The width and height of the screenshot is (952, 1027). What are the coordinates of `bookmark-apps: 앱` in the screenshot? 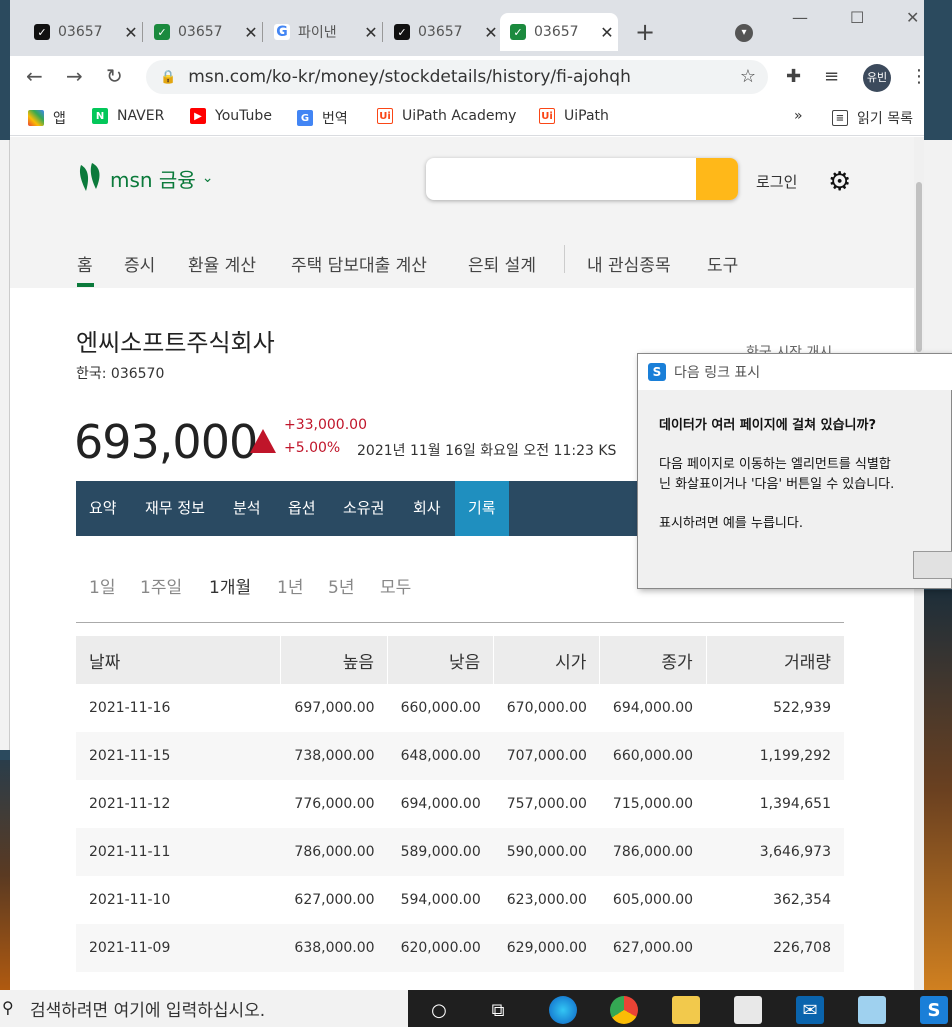 It's located at (47, 118).